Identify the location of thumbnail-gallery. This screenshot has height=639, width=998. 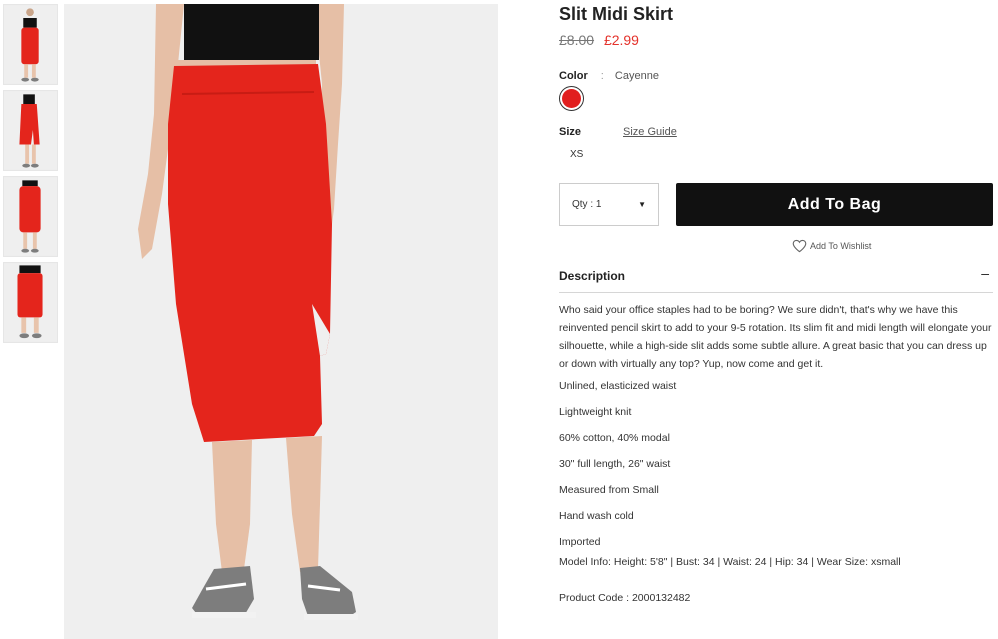
(31, 176).